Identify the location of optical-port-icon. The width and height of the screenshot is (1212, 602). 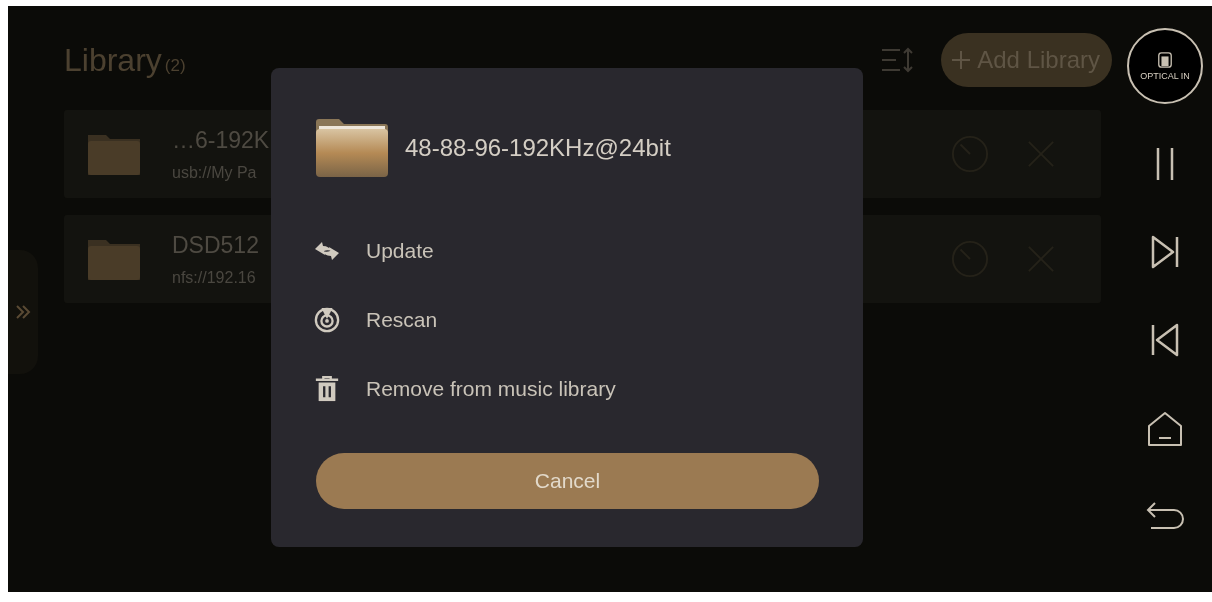
(1165, 59).